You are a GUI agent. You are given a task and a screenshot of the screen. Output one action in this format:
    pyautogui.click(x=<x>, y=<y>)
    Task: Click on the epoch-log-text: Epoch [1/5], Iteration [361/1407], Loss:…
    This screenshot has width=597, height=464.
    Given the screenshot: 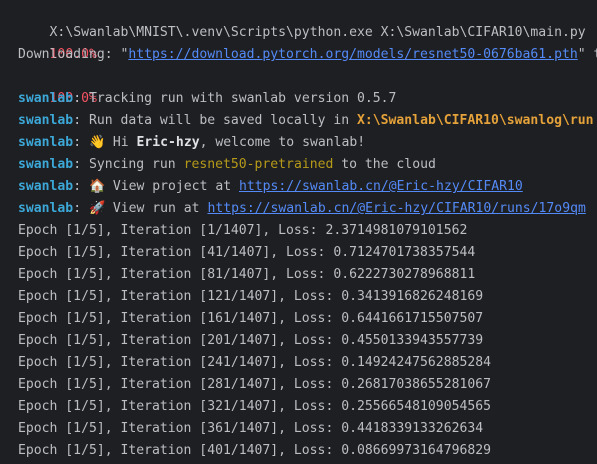 What is the action you would take?
    pyautogui.click(x=251, y=428)
    